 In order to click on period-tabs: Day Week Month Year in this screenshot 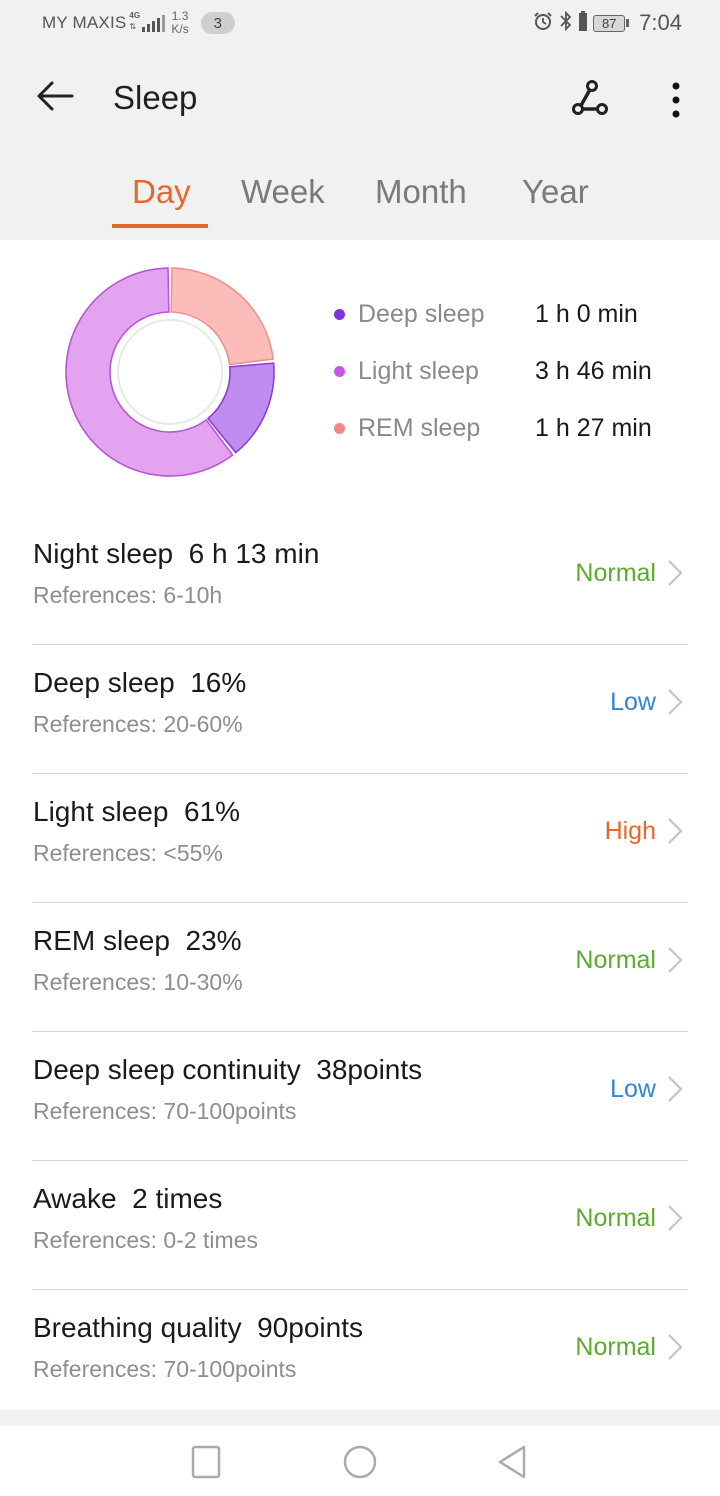, I will do `click(360, 205)`.